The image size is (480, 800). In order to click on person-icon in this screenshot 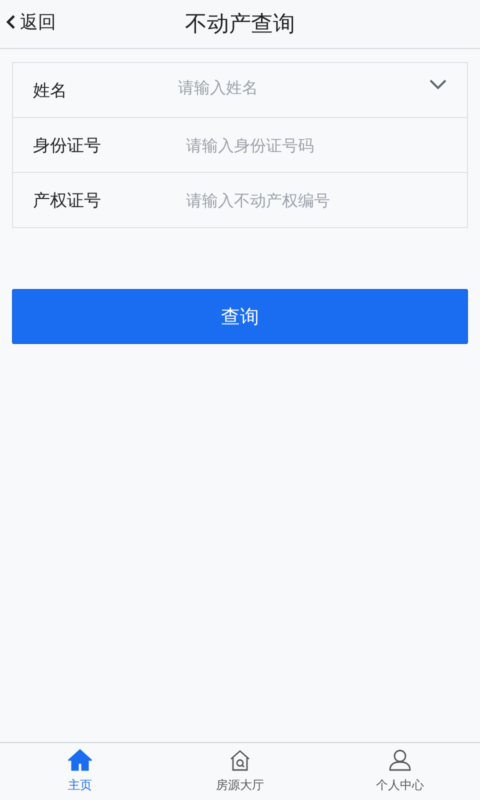, I will do `click(400, 760)`.